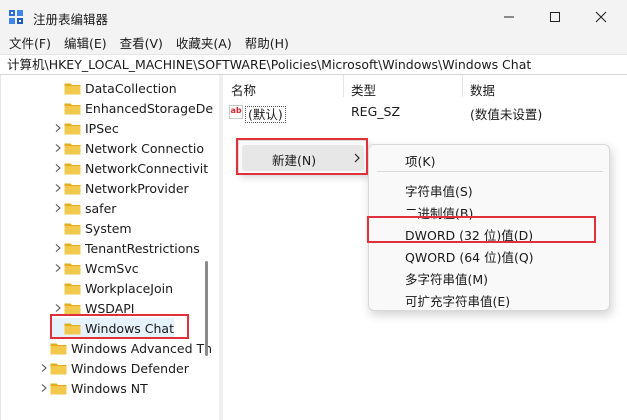 The height and width of the screenshot is (420, 627). I want to click on submenu-item-multistring: 多字符串值(M), so click(446, 278).